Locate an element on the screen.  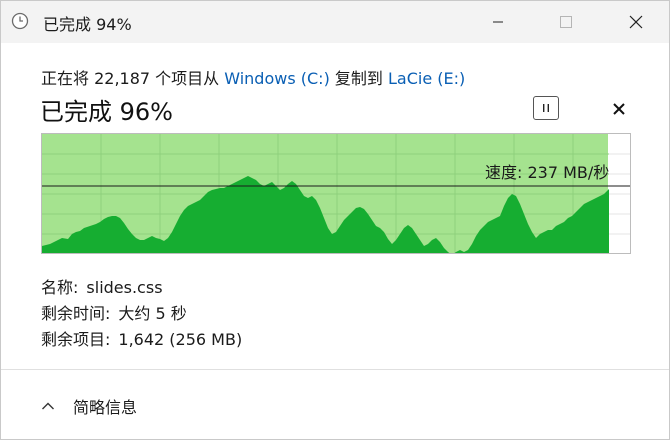
detail-items-remaining: 剩余项目: 1,642 (256 MB) is located at coordinates (141, 338).